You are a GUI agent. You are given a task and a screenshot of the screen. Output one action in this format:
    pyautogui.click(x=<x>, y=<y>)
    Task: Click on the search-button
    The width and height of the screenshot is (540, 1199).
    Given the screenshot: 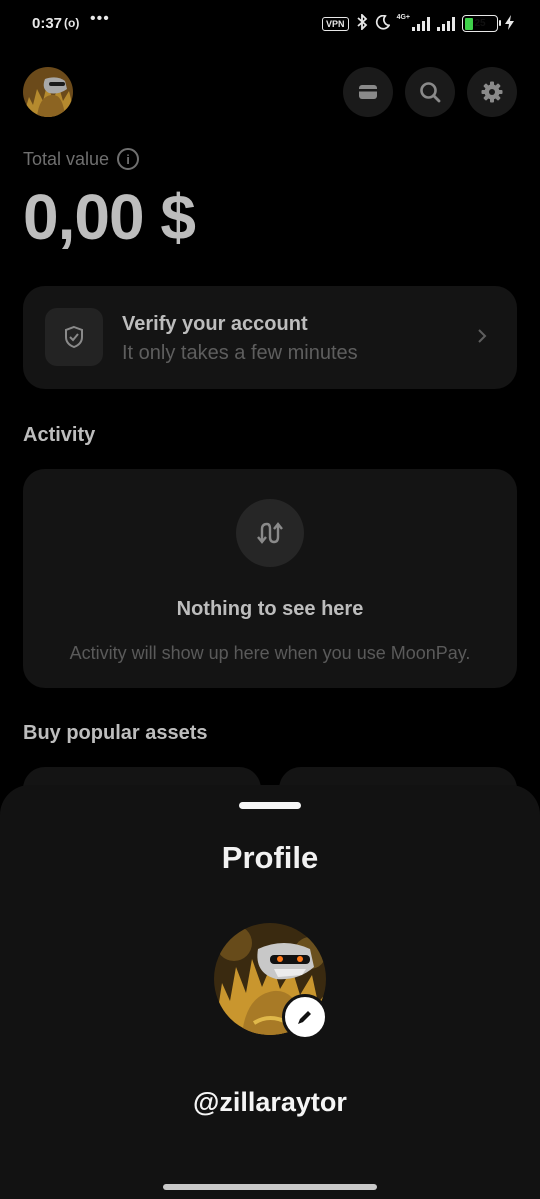 What is the action you would take?
    pyautogui.click(x=430, y=92)
    